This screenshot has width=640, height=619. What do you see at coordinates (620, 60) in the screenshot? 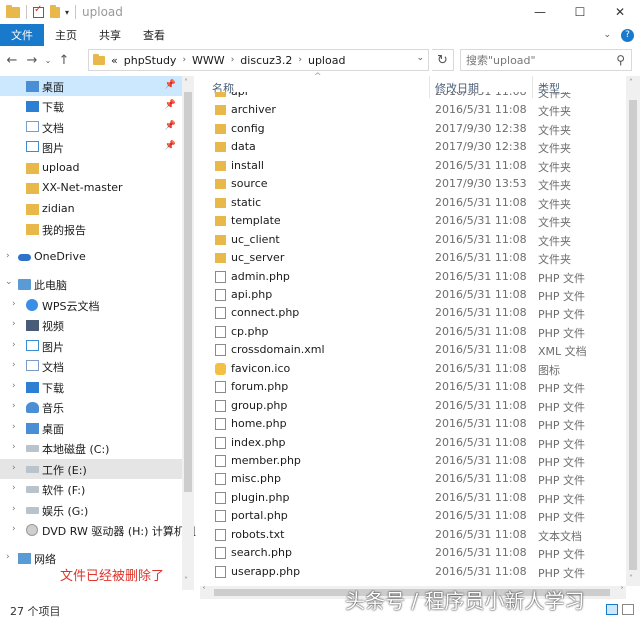
I see `search-icon: ⚲` at bounding box center [620, 60].